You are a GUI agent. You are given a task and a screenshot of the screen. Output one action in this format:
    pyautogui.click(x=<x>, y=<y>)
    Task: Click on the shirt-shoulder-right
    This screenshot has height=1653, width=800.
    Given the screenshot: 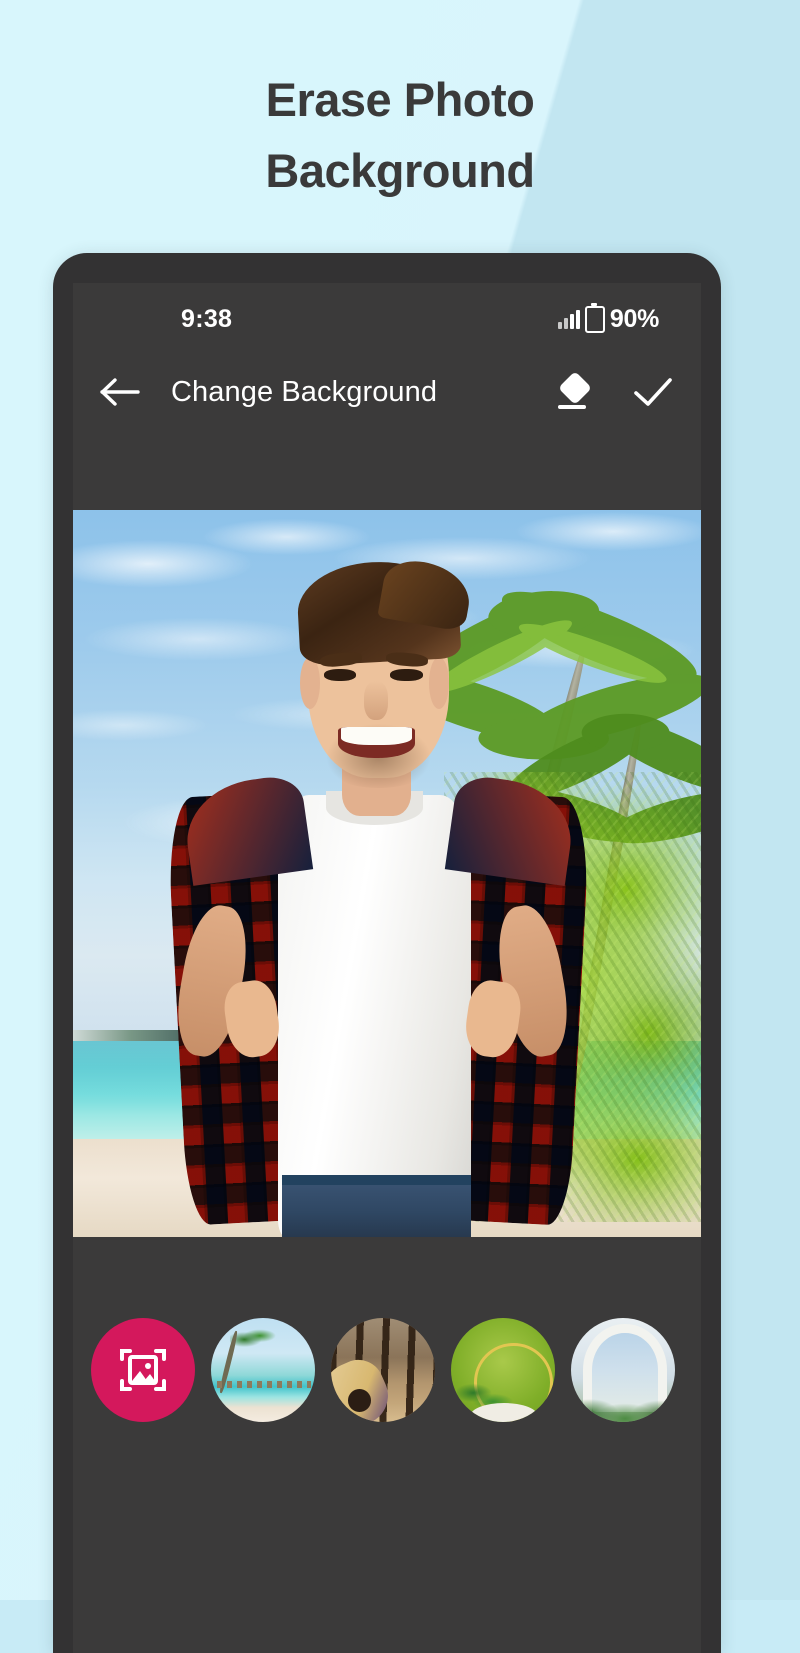 What is the action you would take?
    pyautogui.click(x=511, y=829)
    